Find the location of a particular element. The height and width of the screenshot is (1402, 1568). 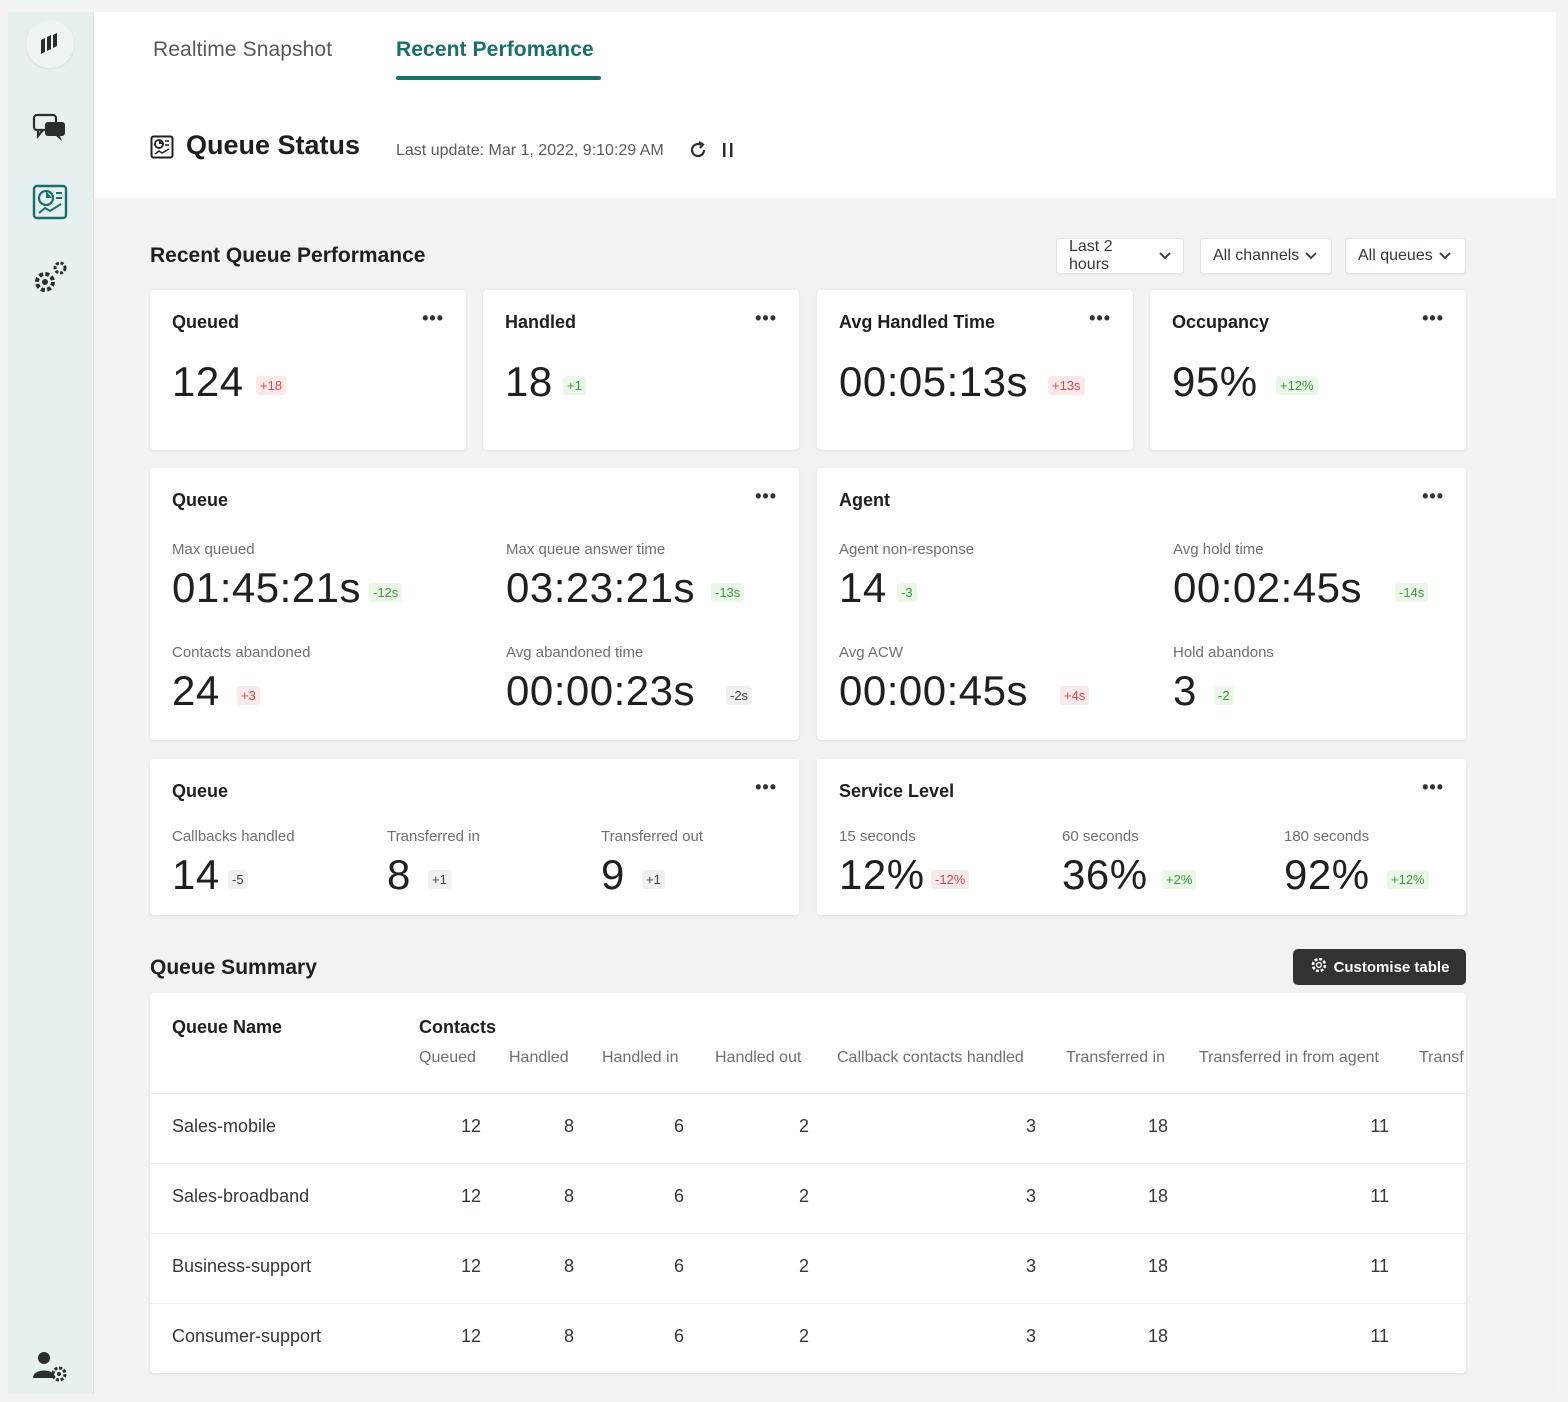

metric-label: Hold abandons is located at coordinates (1223, 652).